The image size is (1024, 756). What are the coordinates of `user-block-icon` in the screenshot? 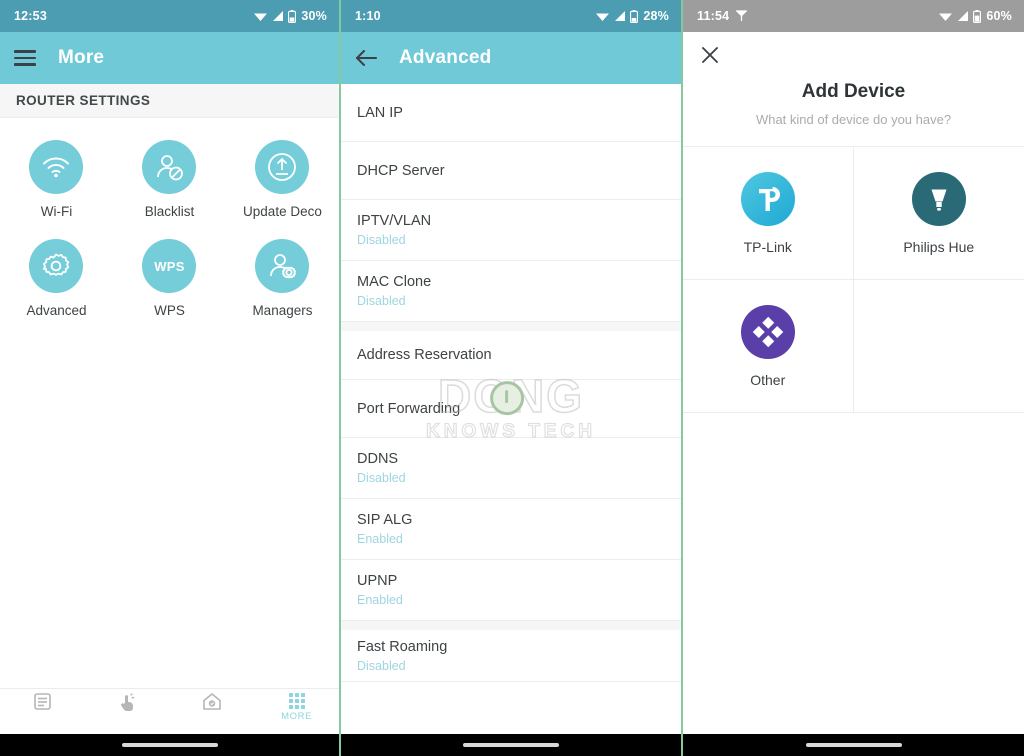 It's located at (169, 167).